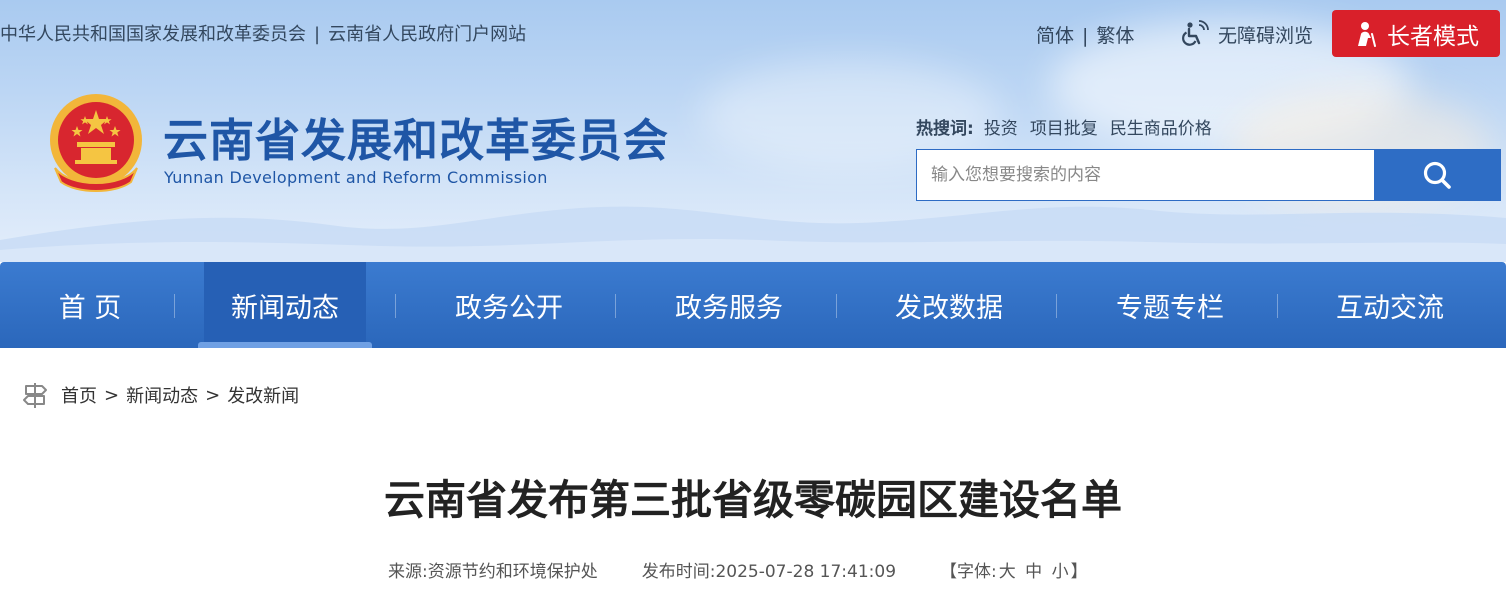  Describe the element at coordinates (1115, 36) in the screenshot. I see `traditional-chinese-link: 繁体` at that location.